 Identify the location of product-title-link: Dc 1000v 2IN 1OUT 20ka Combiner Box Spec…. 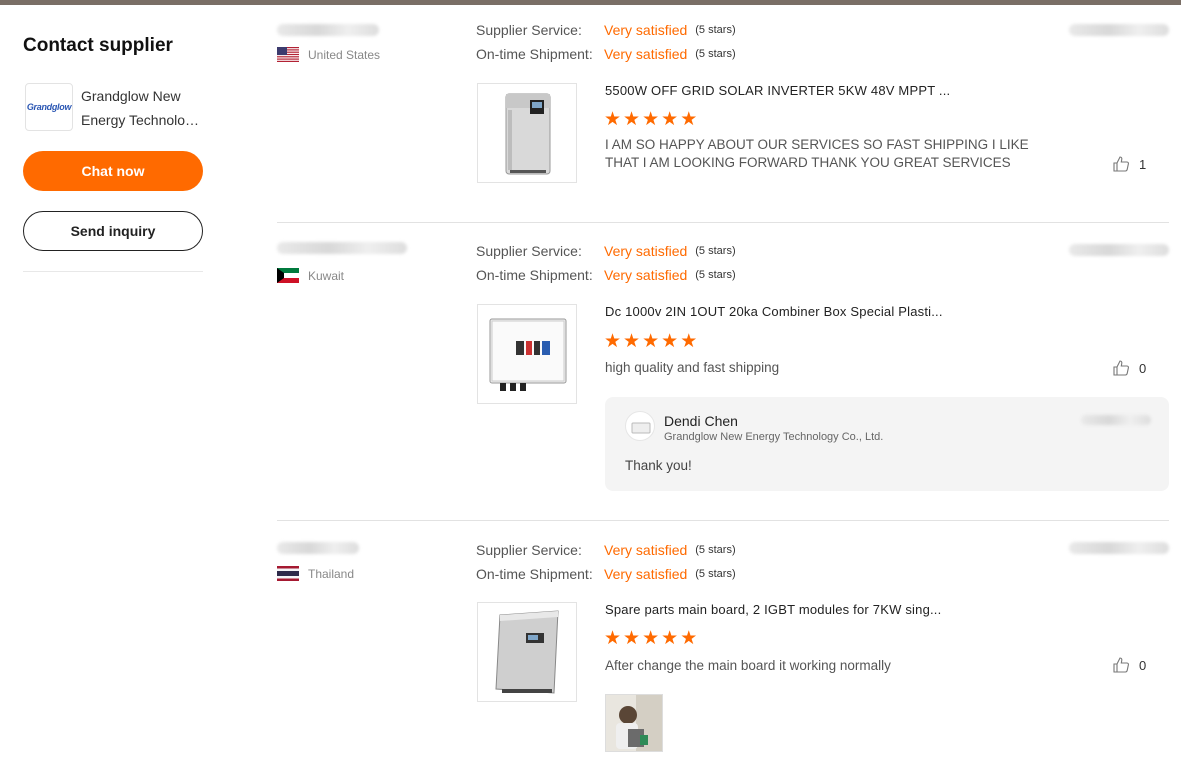
(774, 311).